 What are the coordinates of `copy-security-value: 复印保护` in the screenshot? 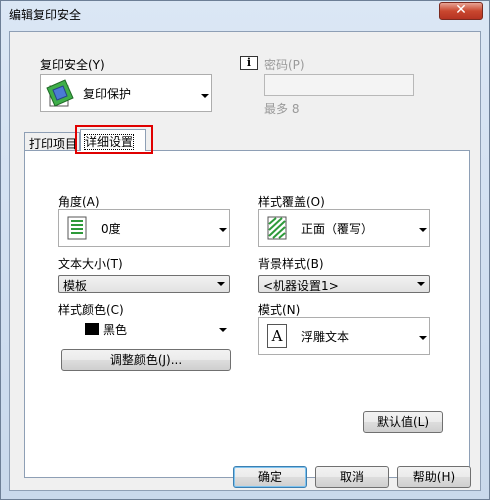 It's located at (107, 94).